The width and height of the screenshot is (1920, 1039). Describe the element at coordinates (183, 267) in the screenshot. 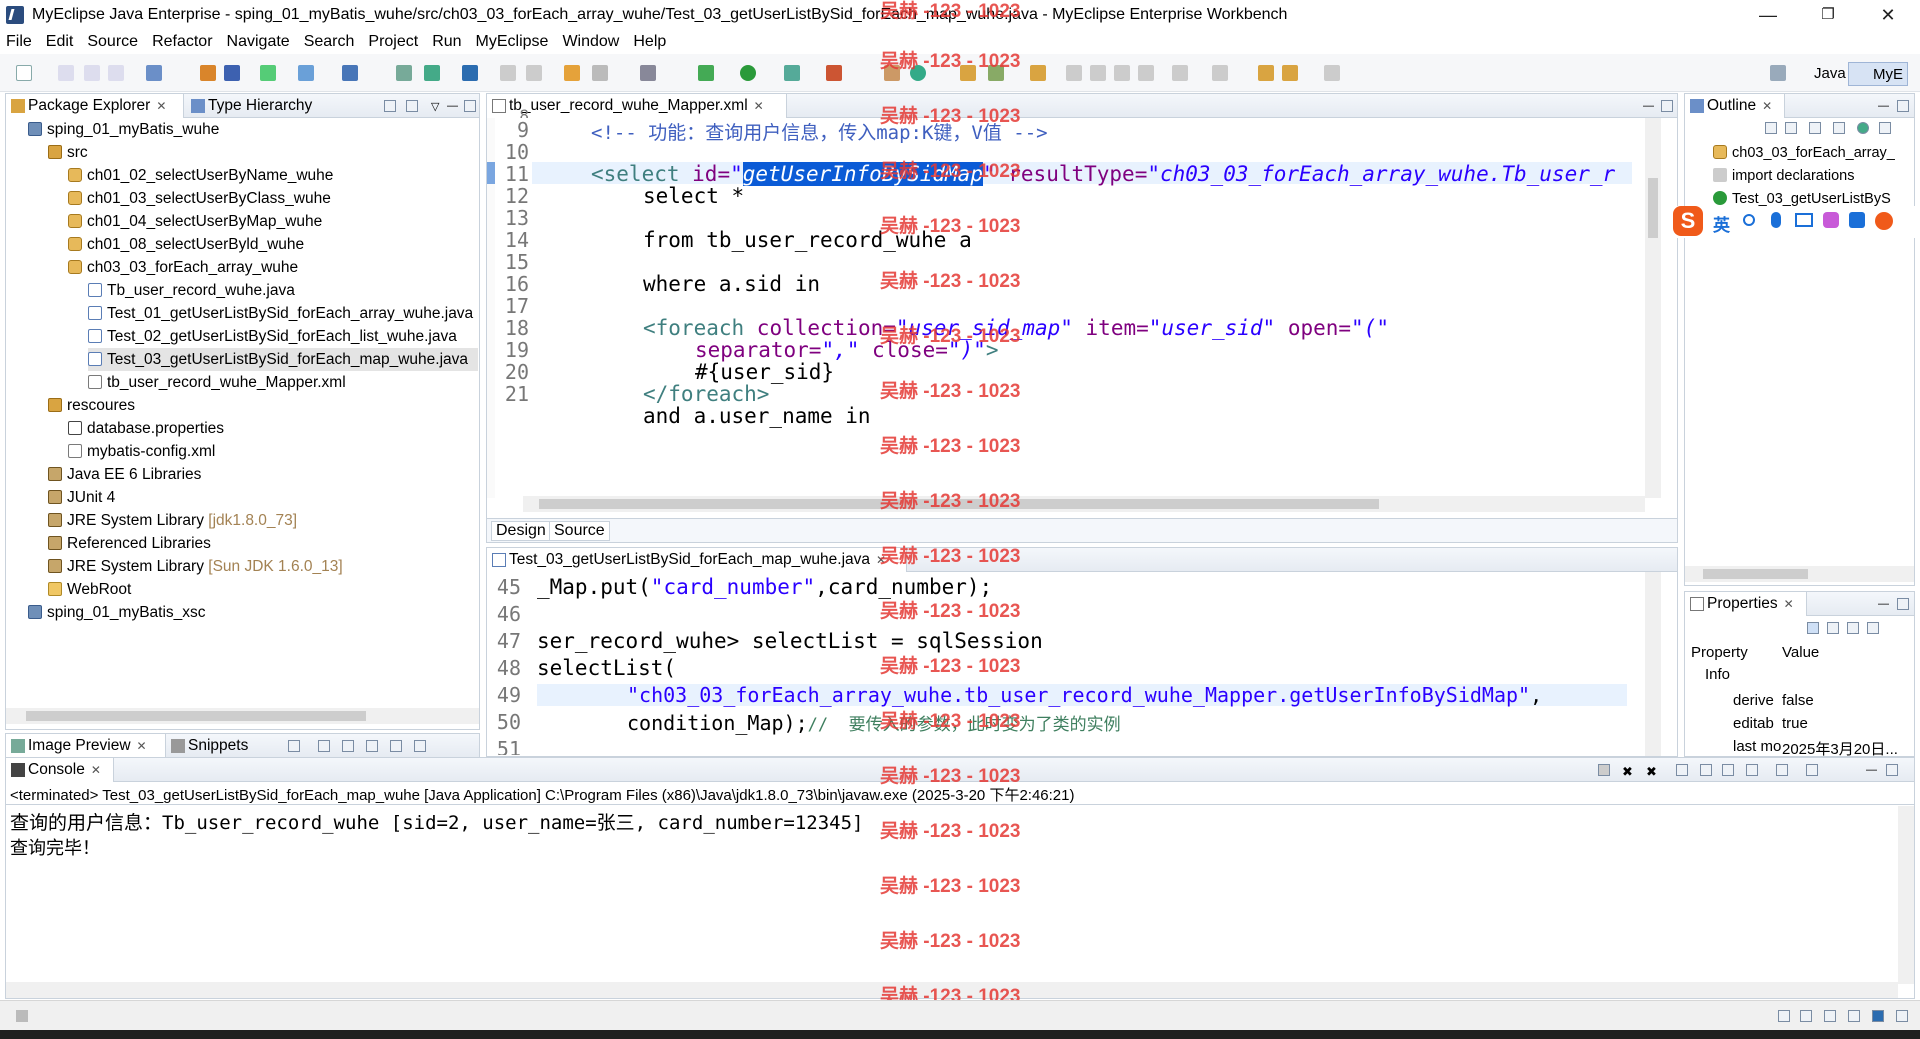

I see `tree-item: ch03_03_forEach_array_wuhe` at that location.